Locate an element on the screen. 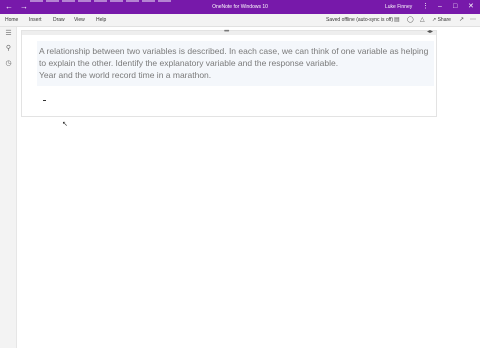  bell-icon: △ is located at coordinates (422, 20).